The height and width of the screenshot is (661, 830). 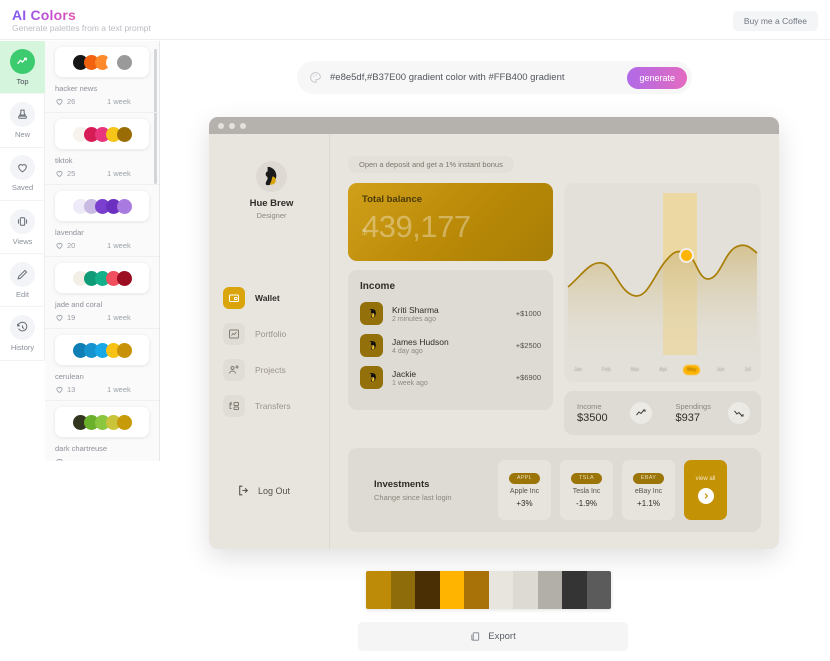 I want to click on chart-axis-label: Feb, so click(x=606, y=370).